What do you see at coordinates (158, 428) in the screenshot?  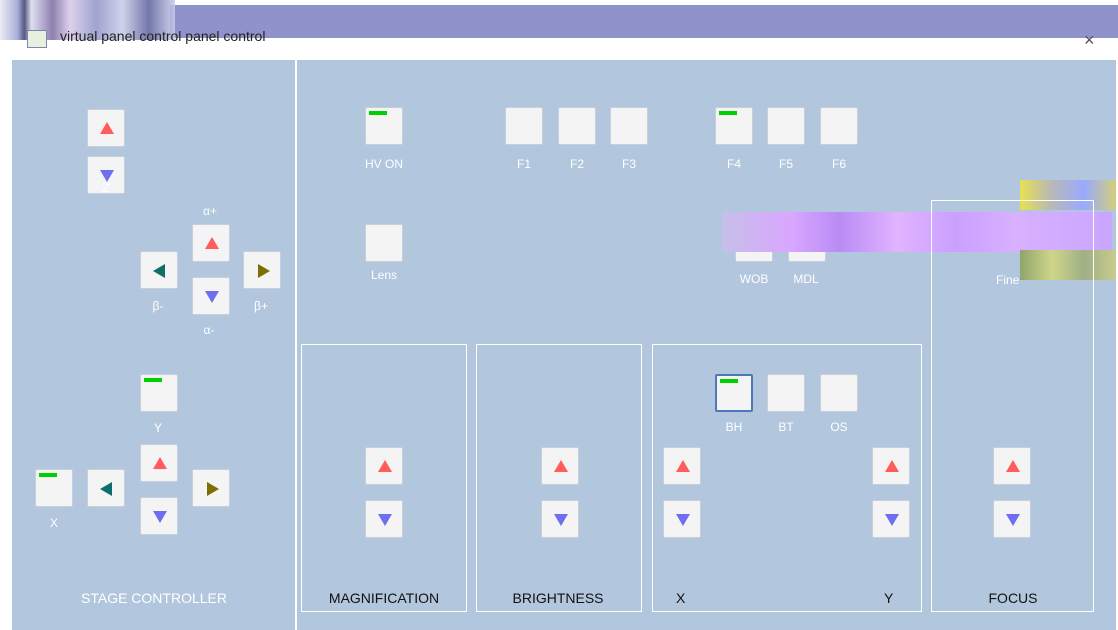 I see `y-stage-label: Y` at bounding box center [158, 428].